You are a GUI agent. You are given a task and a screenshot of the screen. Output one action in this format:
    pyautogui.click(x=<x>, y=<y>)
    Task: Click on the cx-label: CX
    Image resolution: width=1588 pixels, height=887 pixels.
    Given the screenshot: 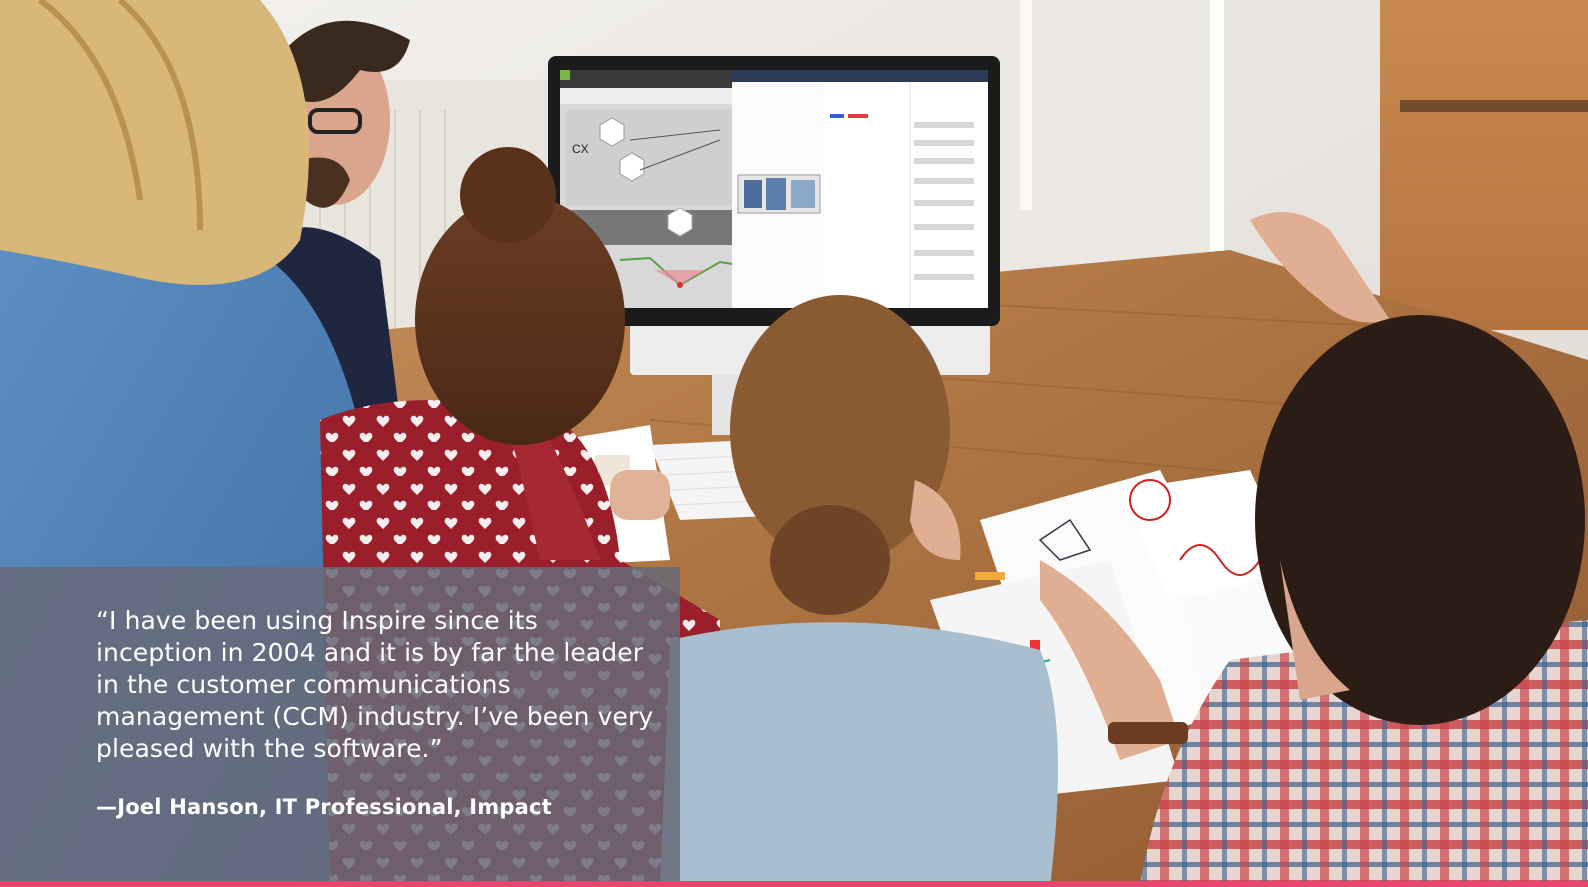 What is the action you would take?
    pyautogui.click(x=580, y=149)
    